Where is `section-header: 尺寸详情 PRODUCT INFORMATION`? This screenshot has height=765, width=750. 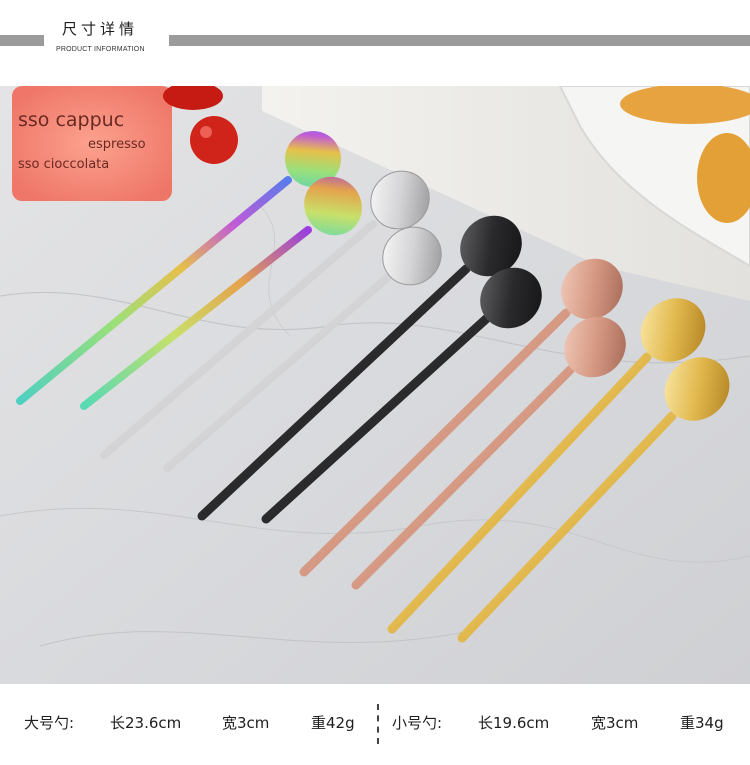
section-header: 尺寸详情 PRODUCT INFORMATION is located at coordinates (375, 40).